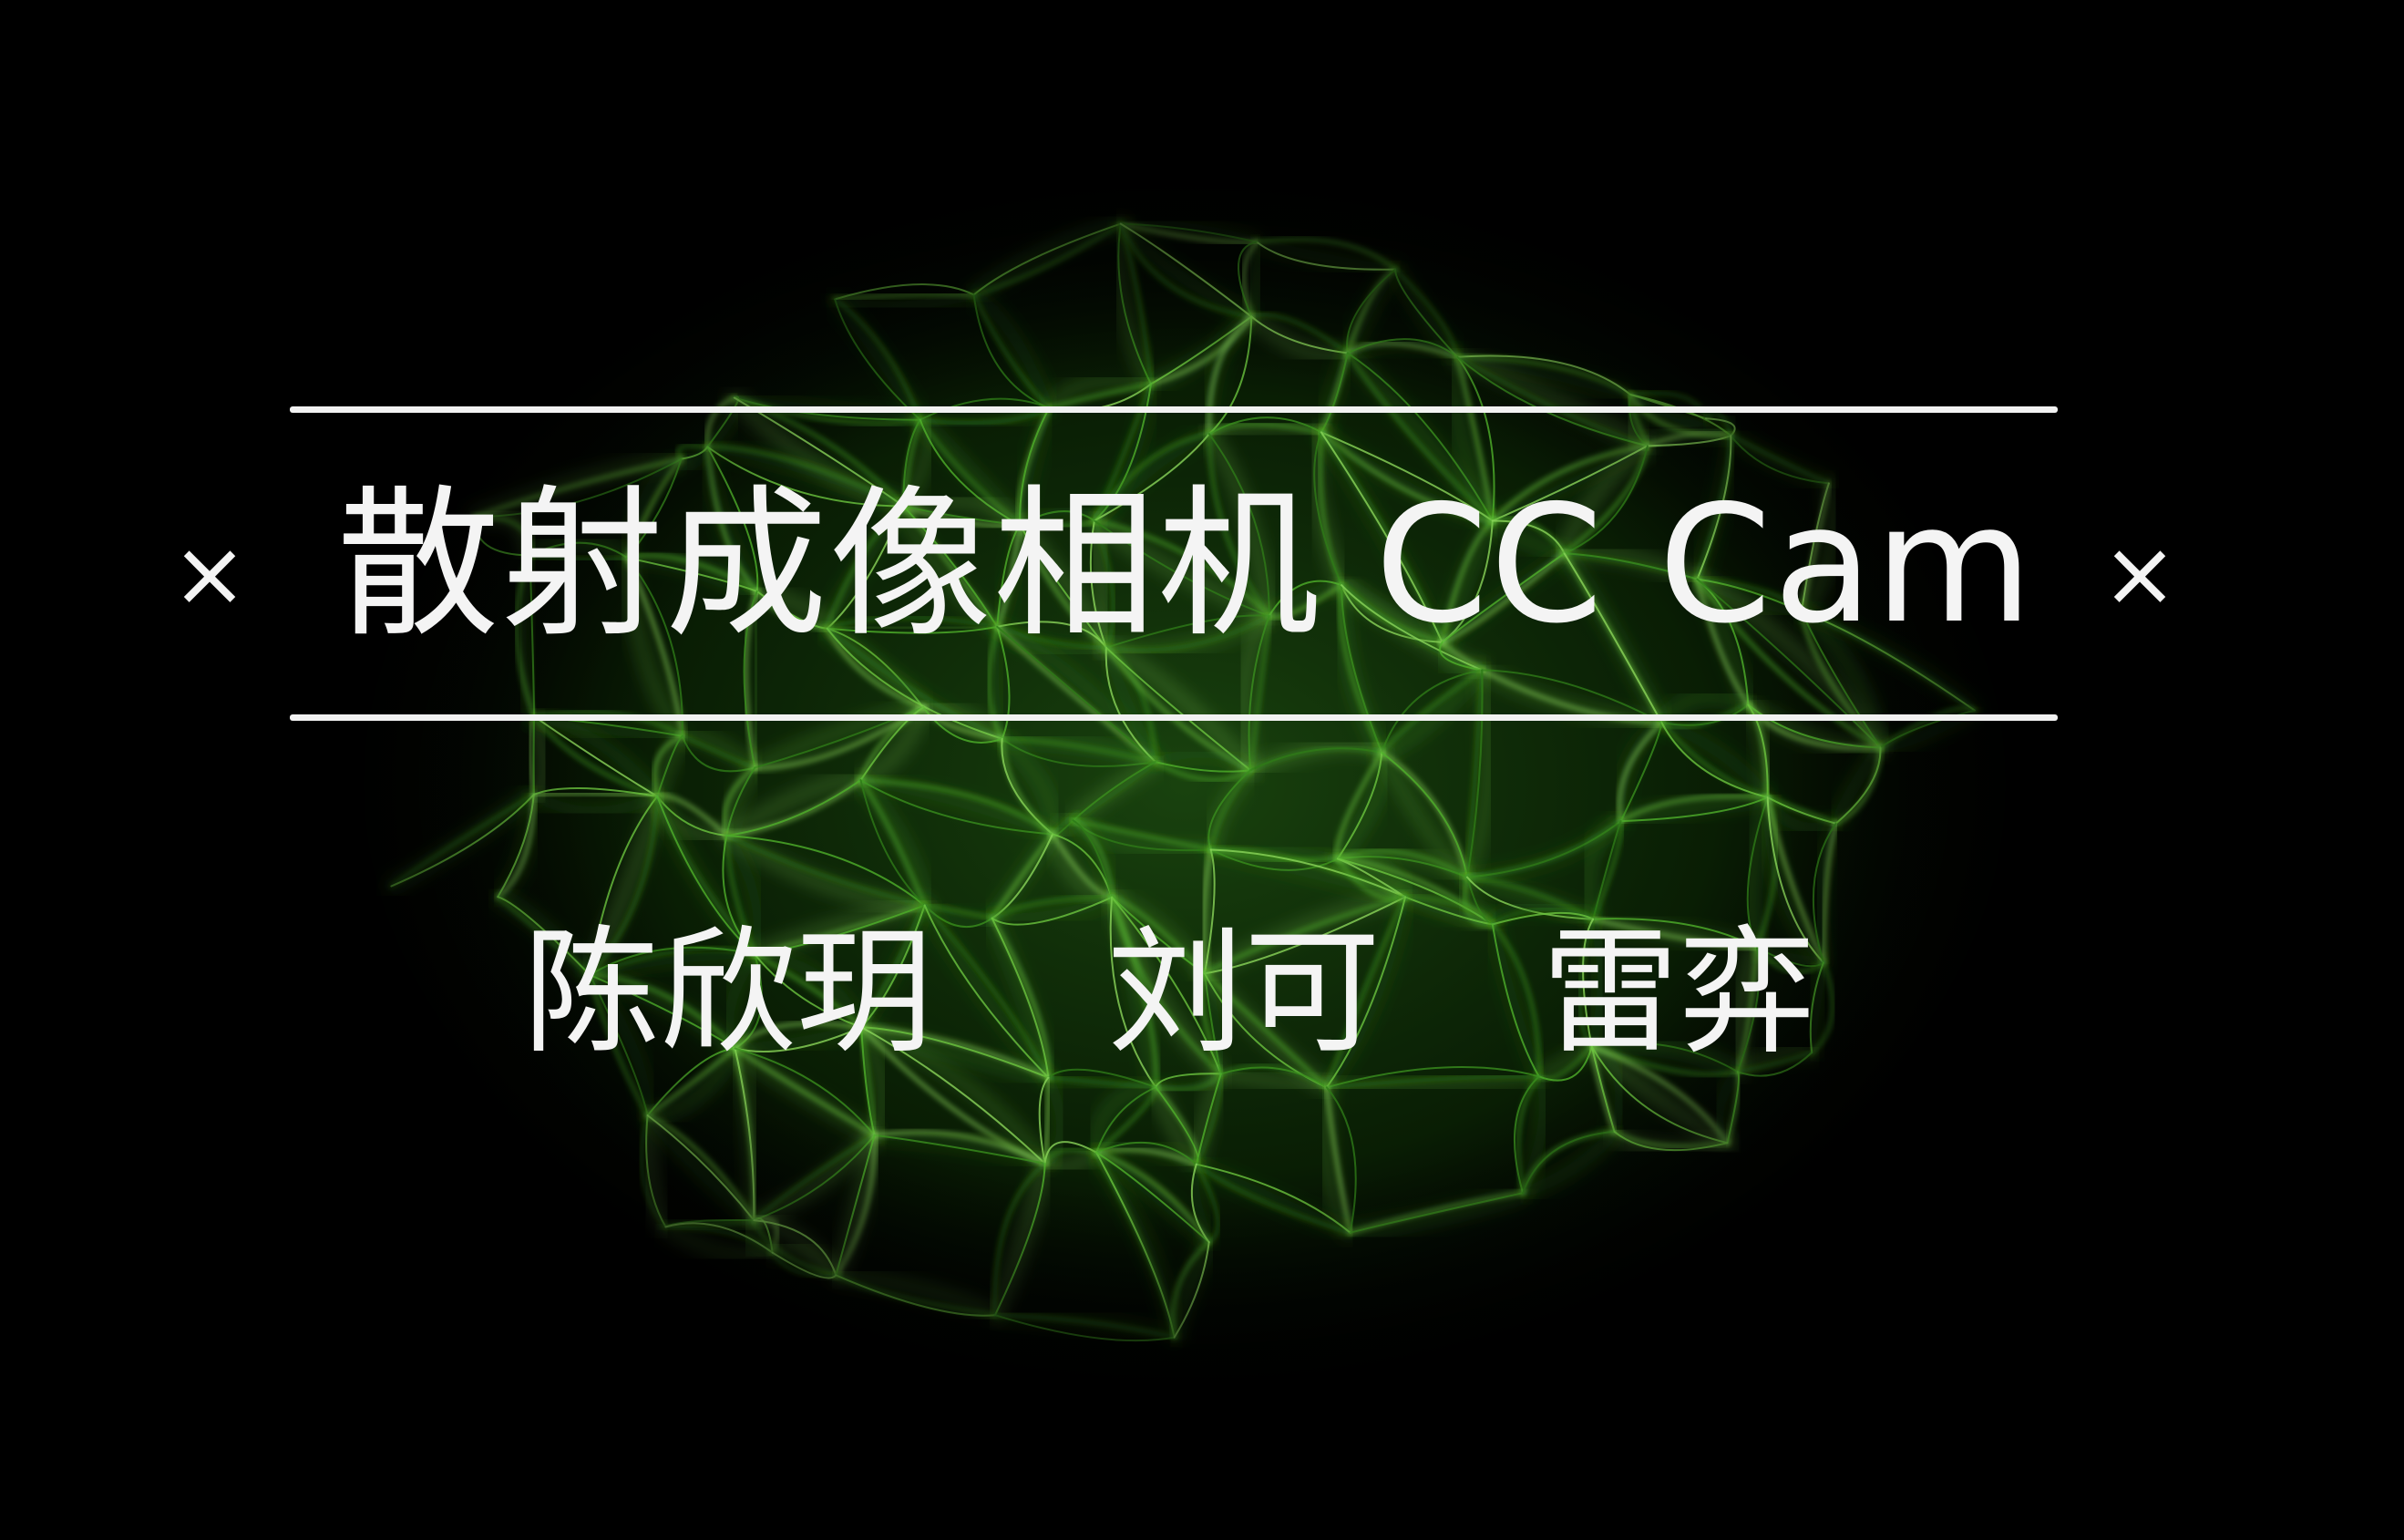 This screenshot has width=2404, height=1540. I want to click on author-name: 雷弈, so click(1679, 993).